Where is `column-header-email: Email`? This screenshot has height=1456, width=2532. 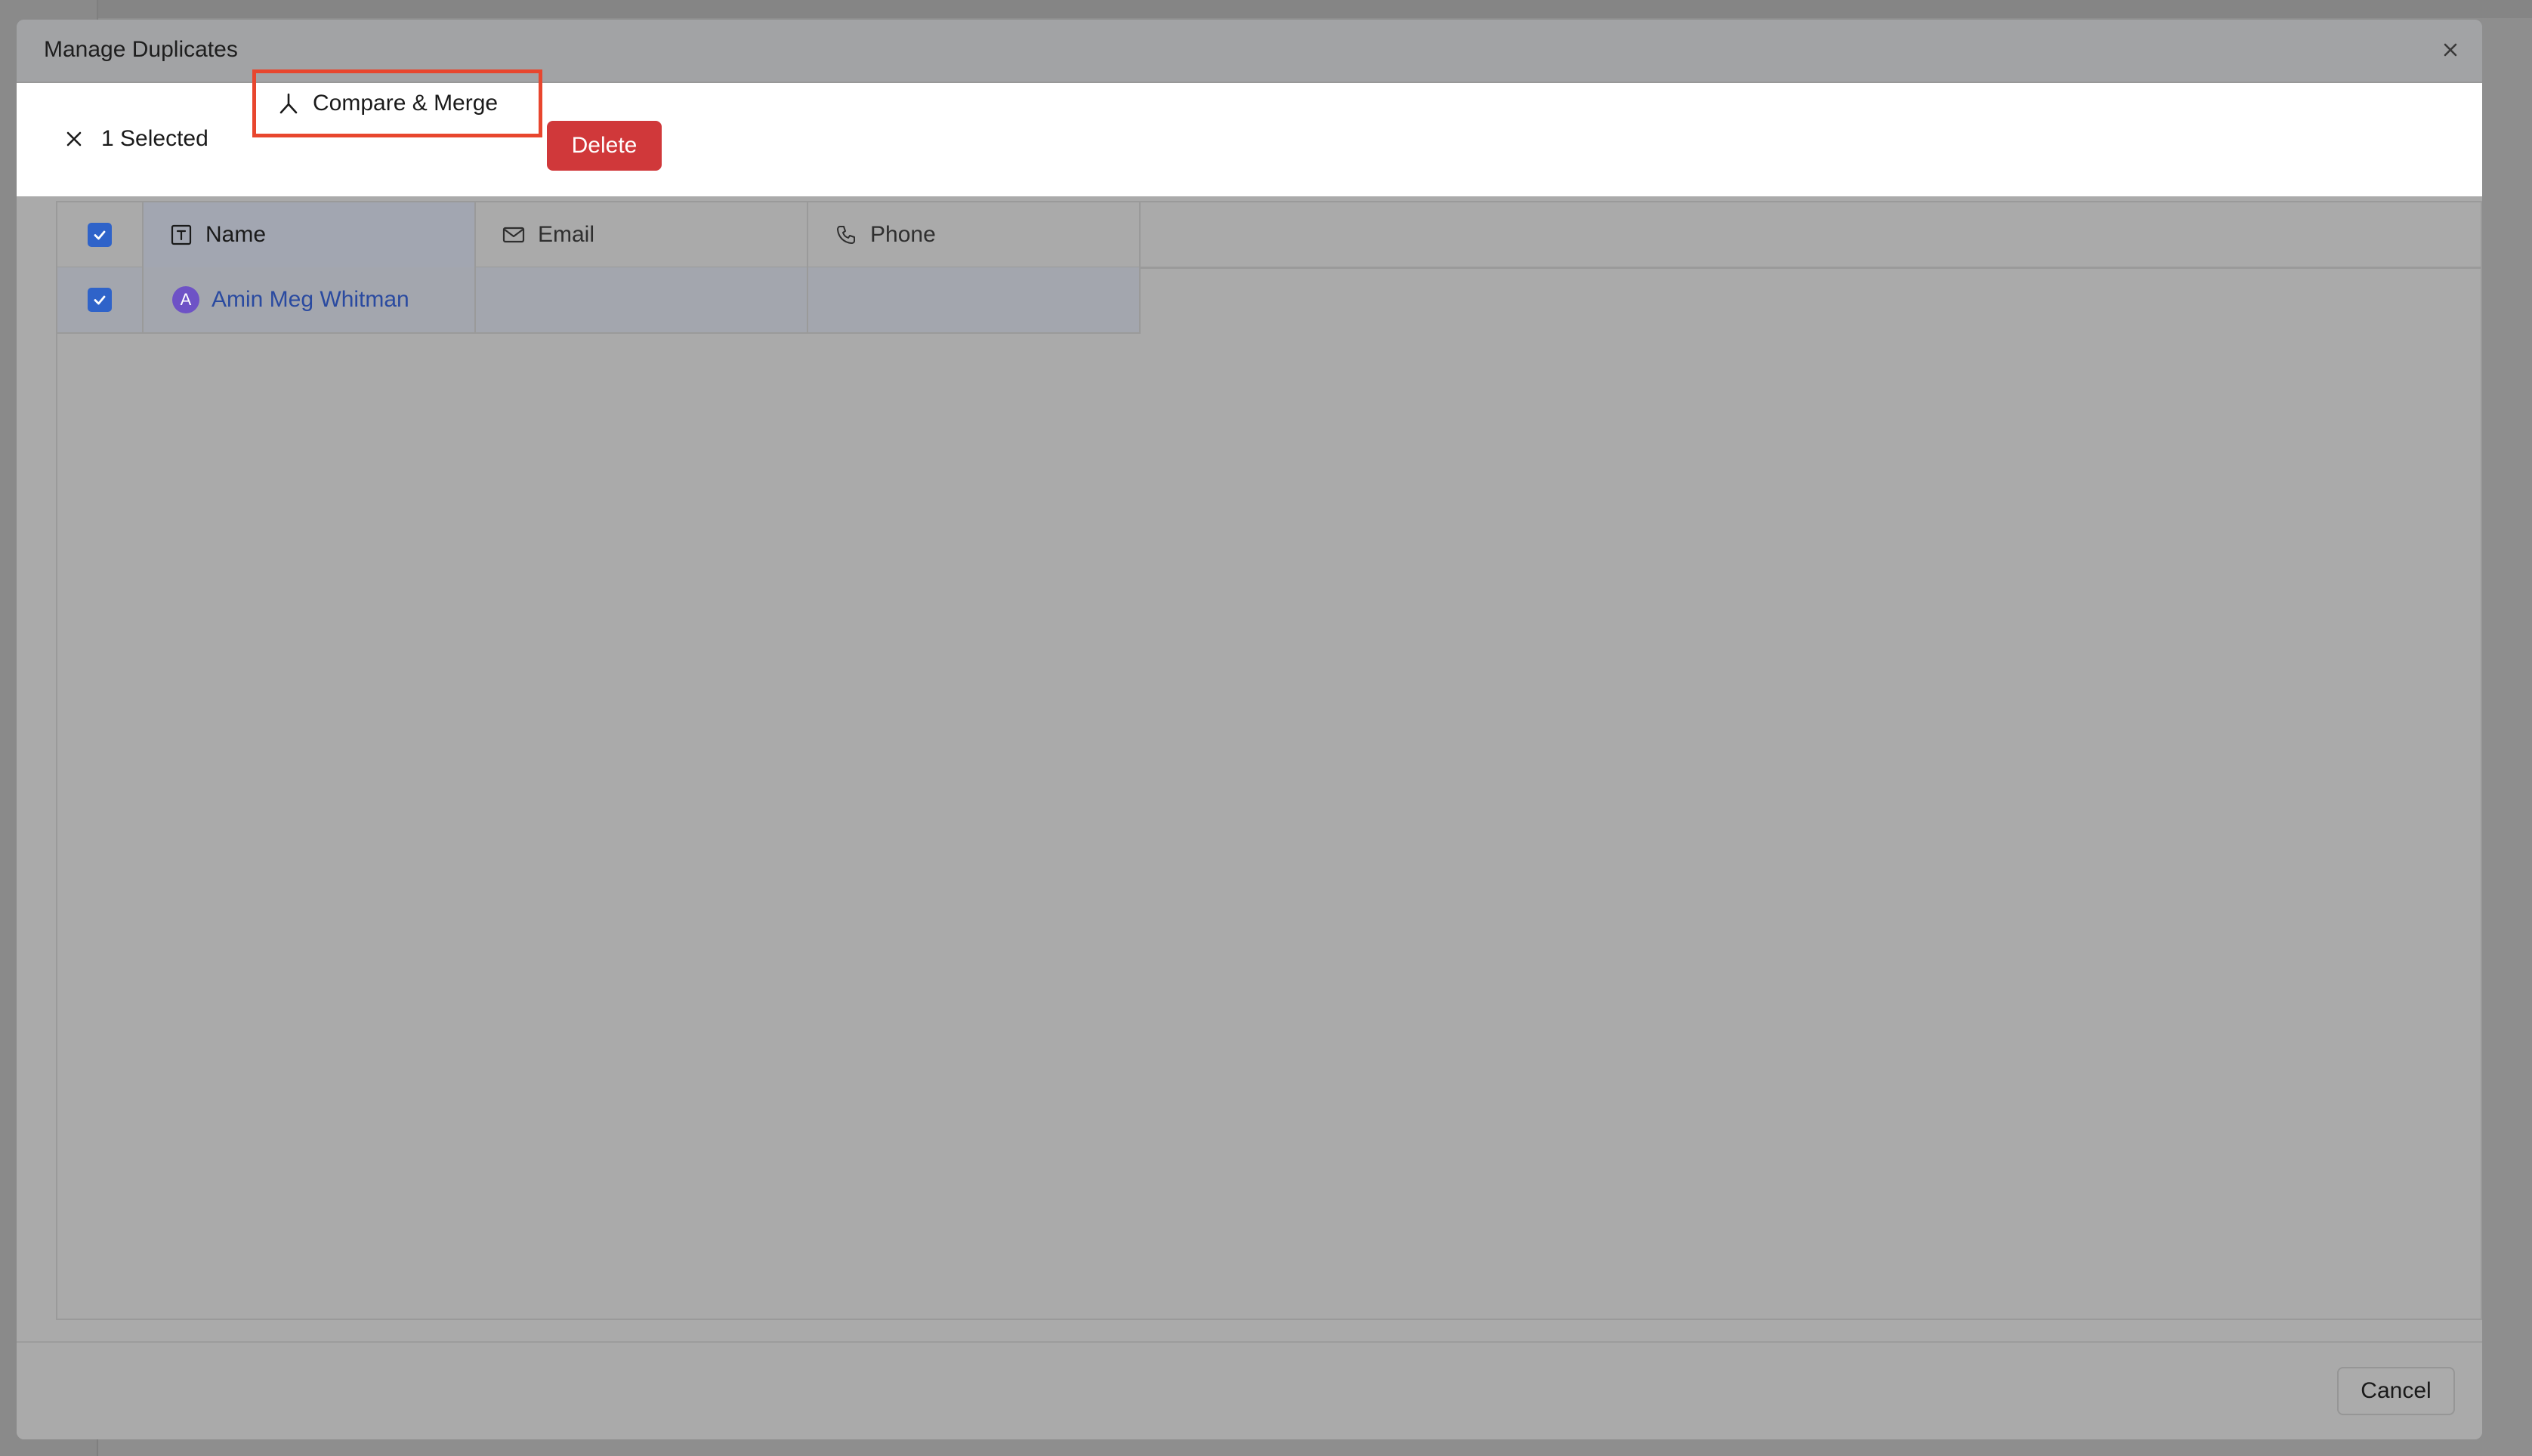
column-header-email: Email is located at coordinates (642, 234).